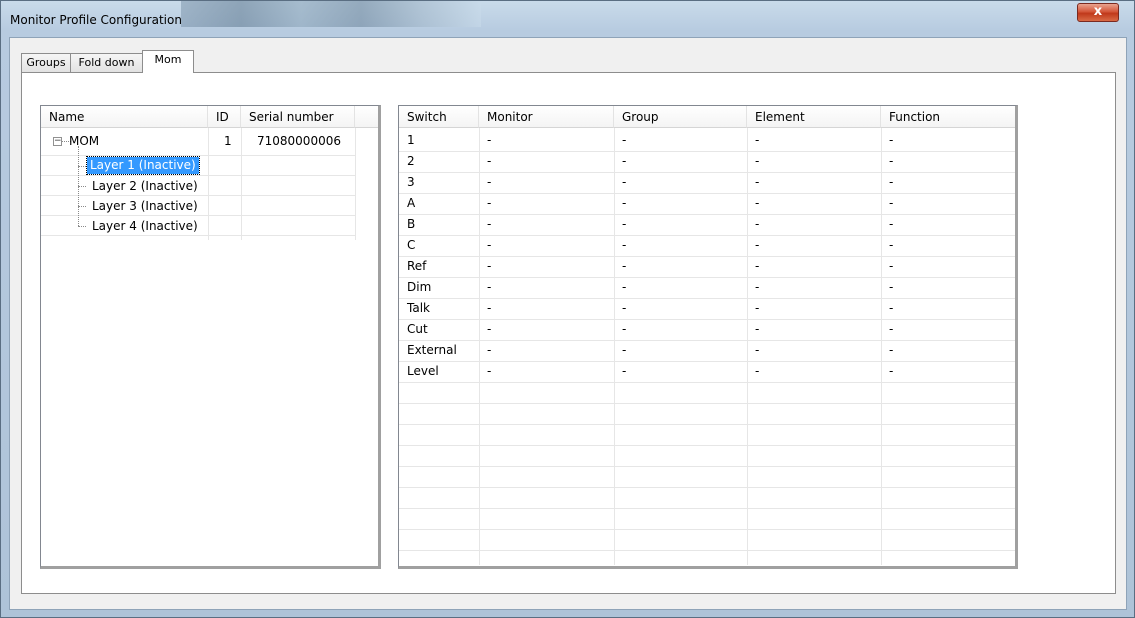 The image size is (1135, 618). What do you see at coordinates (1098, 12) in the screenshot?
I see `close-button: x` at bounding box center [1098, 12].